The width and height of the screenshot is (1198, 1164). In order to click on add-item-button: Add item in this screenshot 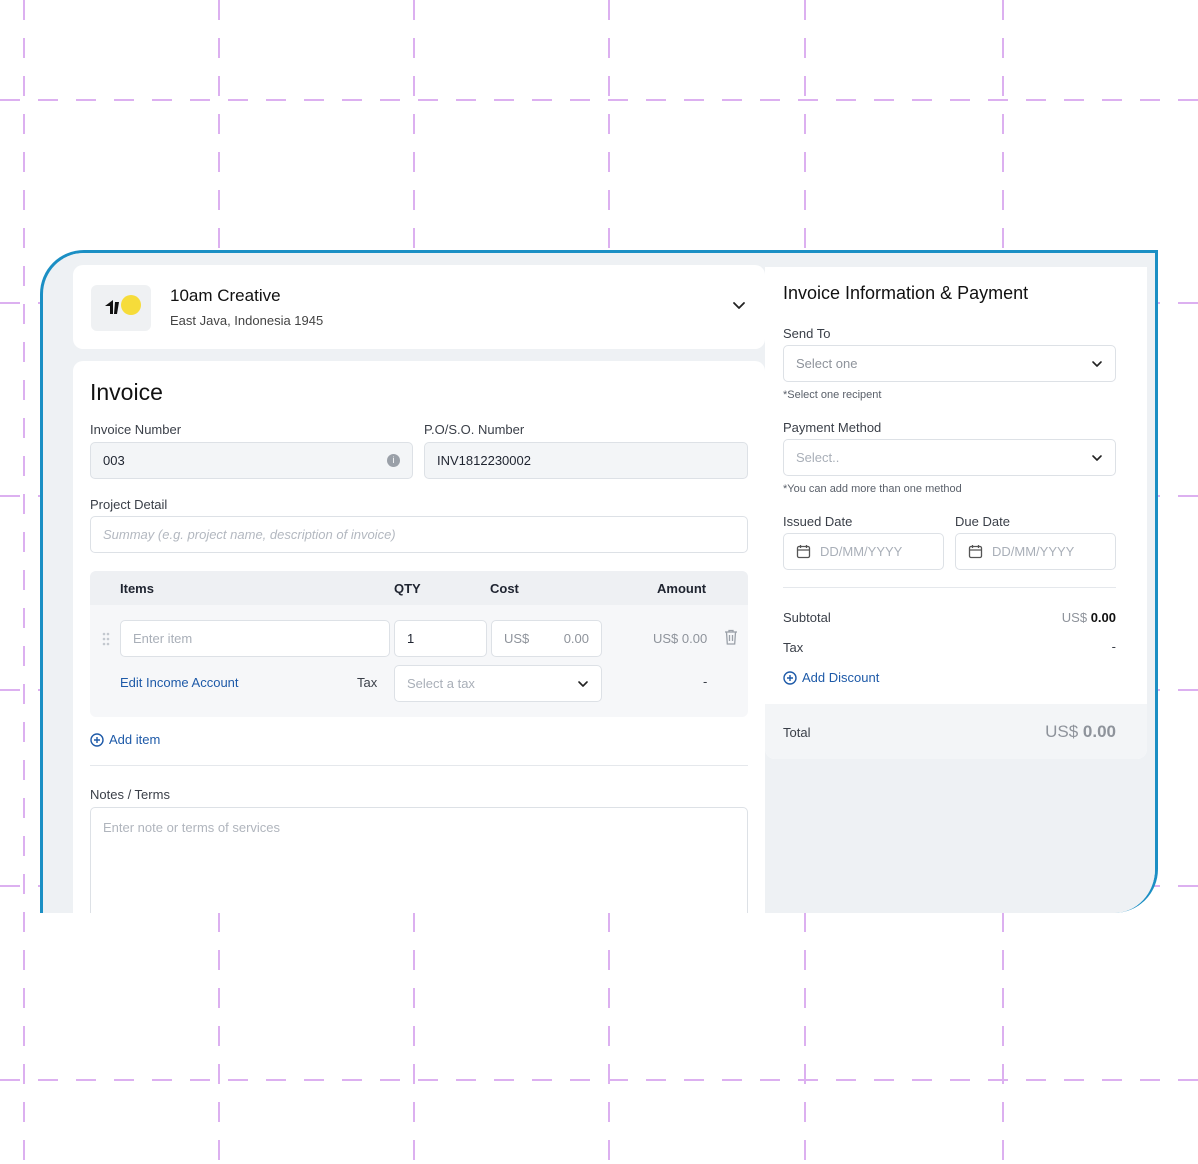, I will do `click(125, 739)`.